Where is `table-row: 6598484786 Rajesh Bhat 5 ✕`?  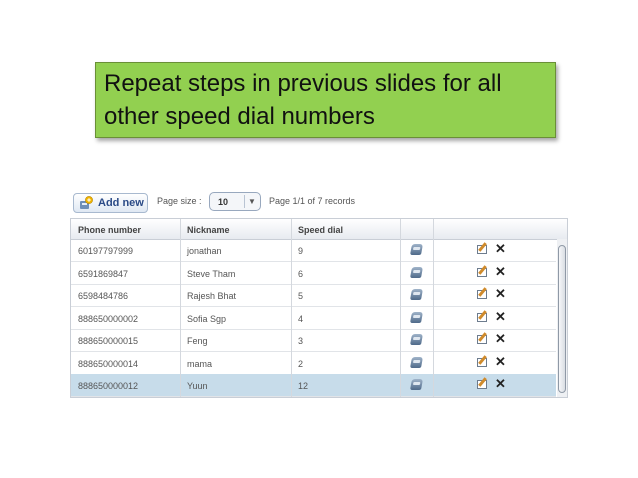 table-row: 6598484786 Rajesh Bhat 5 ✕ is located at coordinates (313, 295).